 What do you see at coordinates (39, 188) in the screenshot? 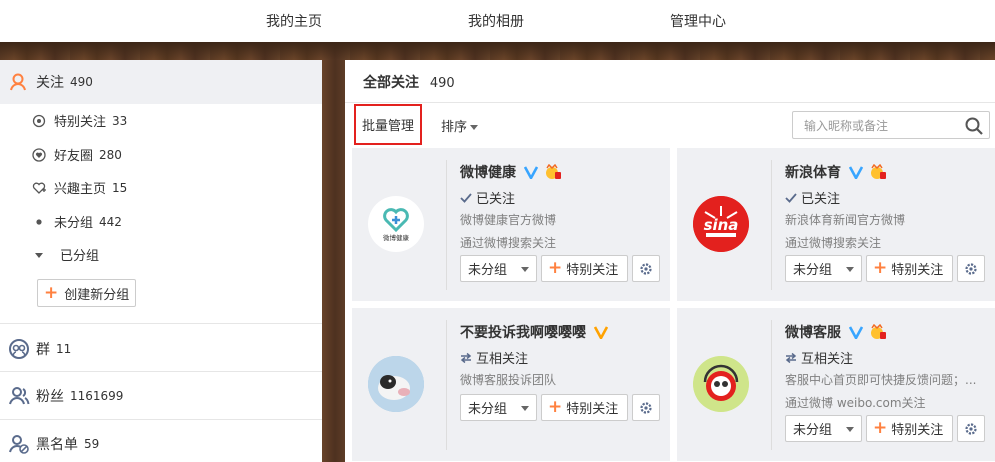
I see `heart-plus-icon` at bounding box center [39, 188].